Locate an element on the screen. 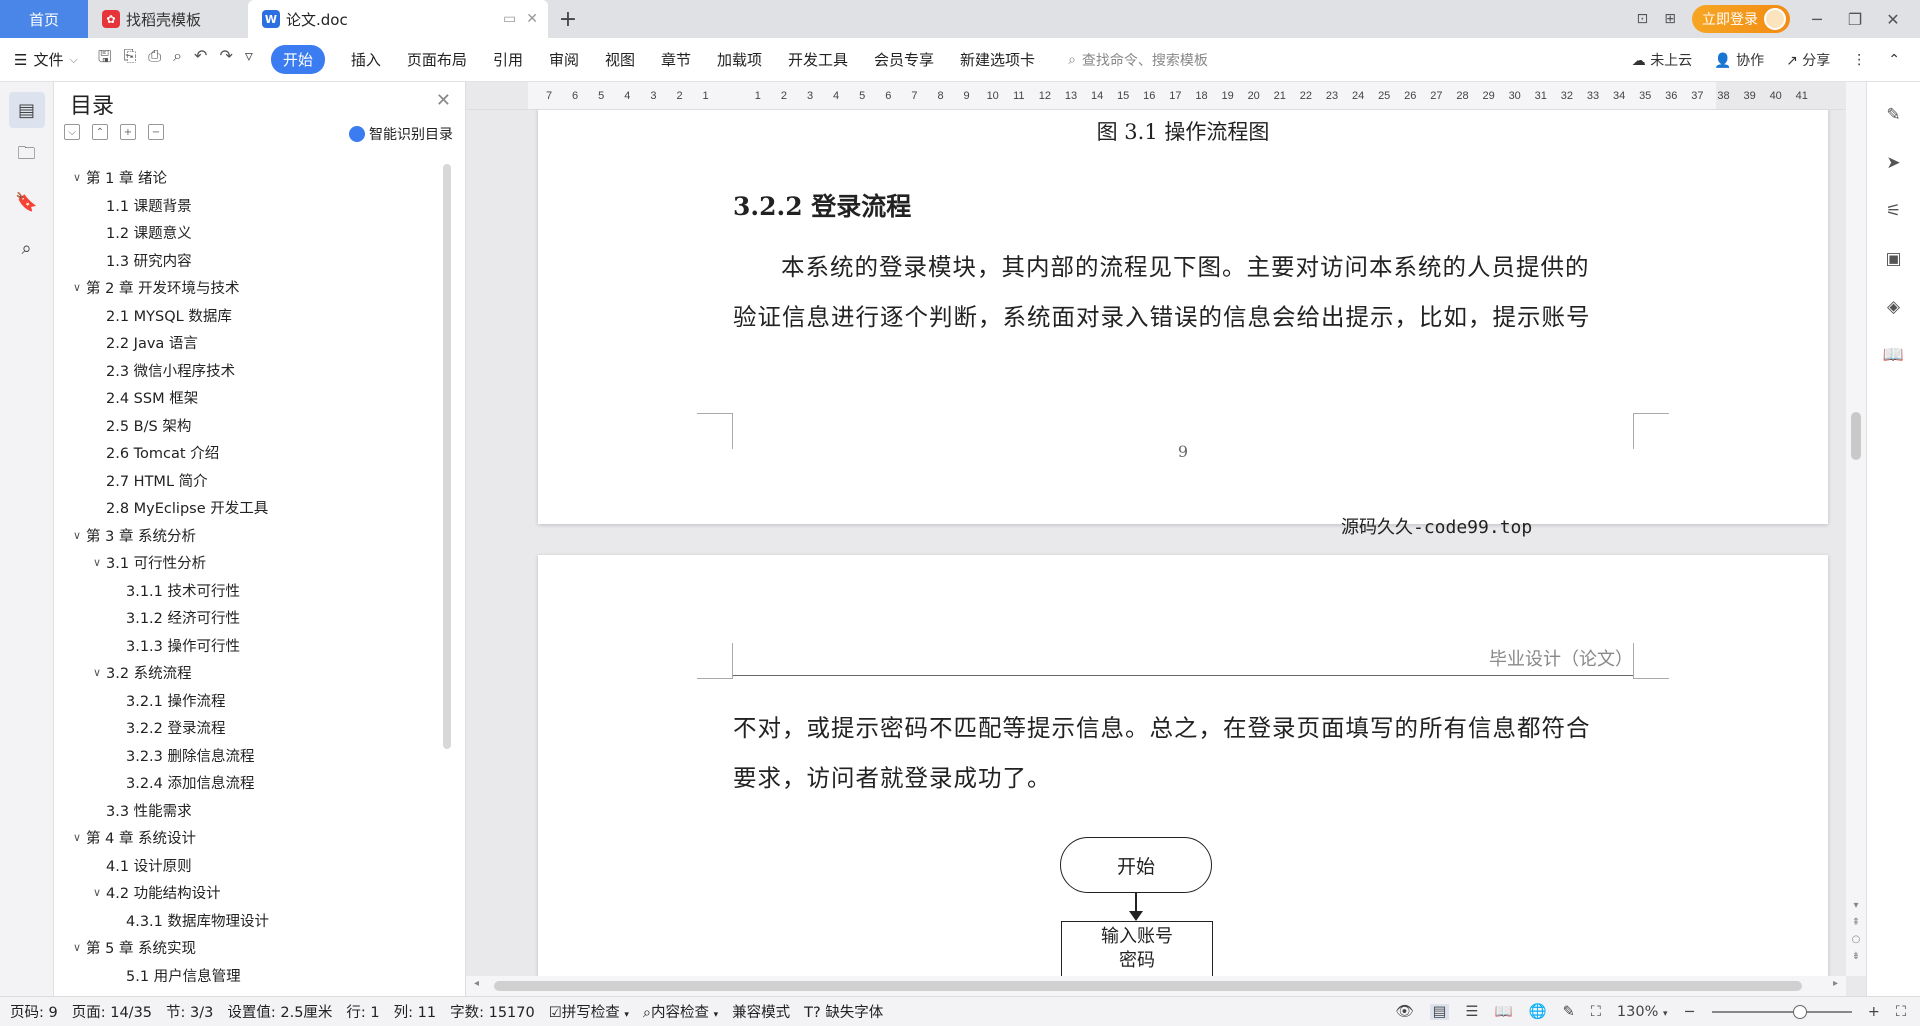 This screenshot has height=1026, width=1920. print-preview-icon: ⌕ is located at coordinates (177, 59).